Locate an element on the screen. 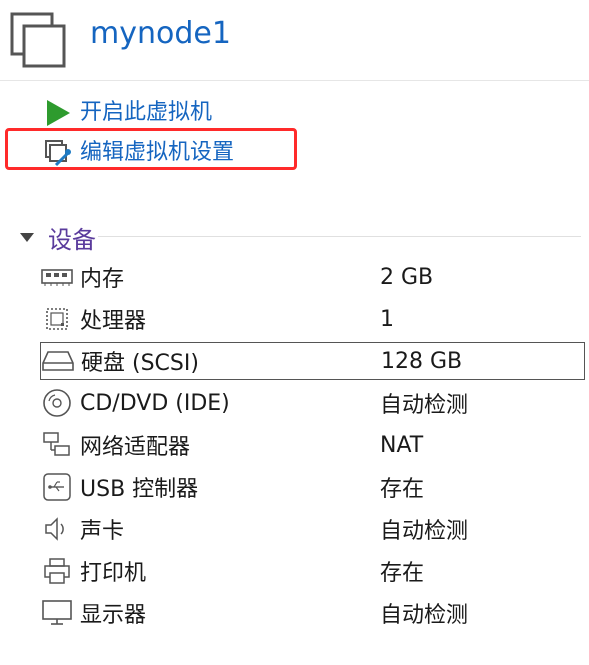  monitor-icon is located at coordinates (57, 613).